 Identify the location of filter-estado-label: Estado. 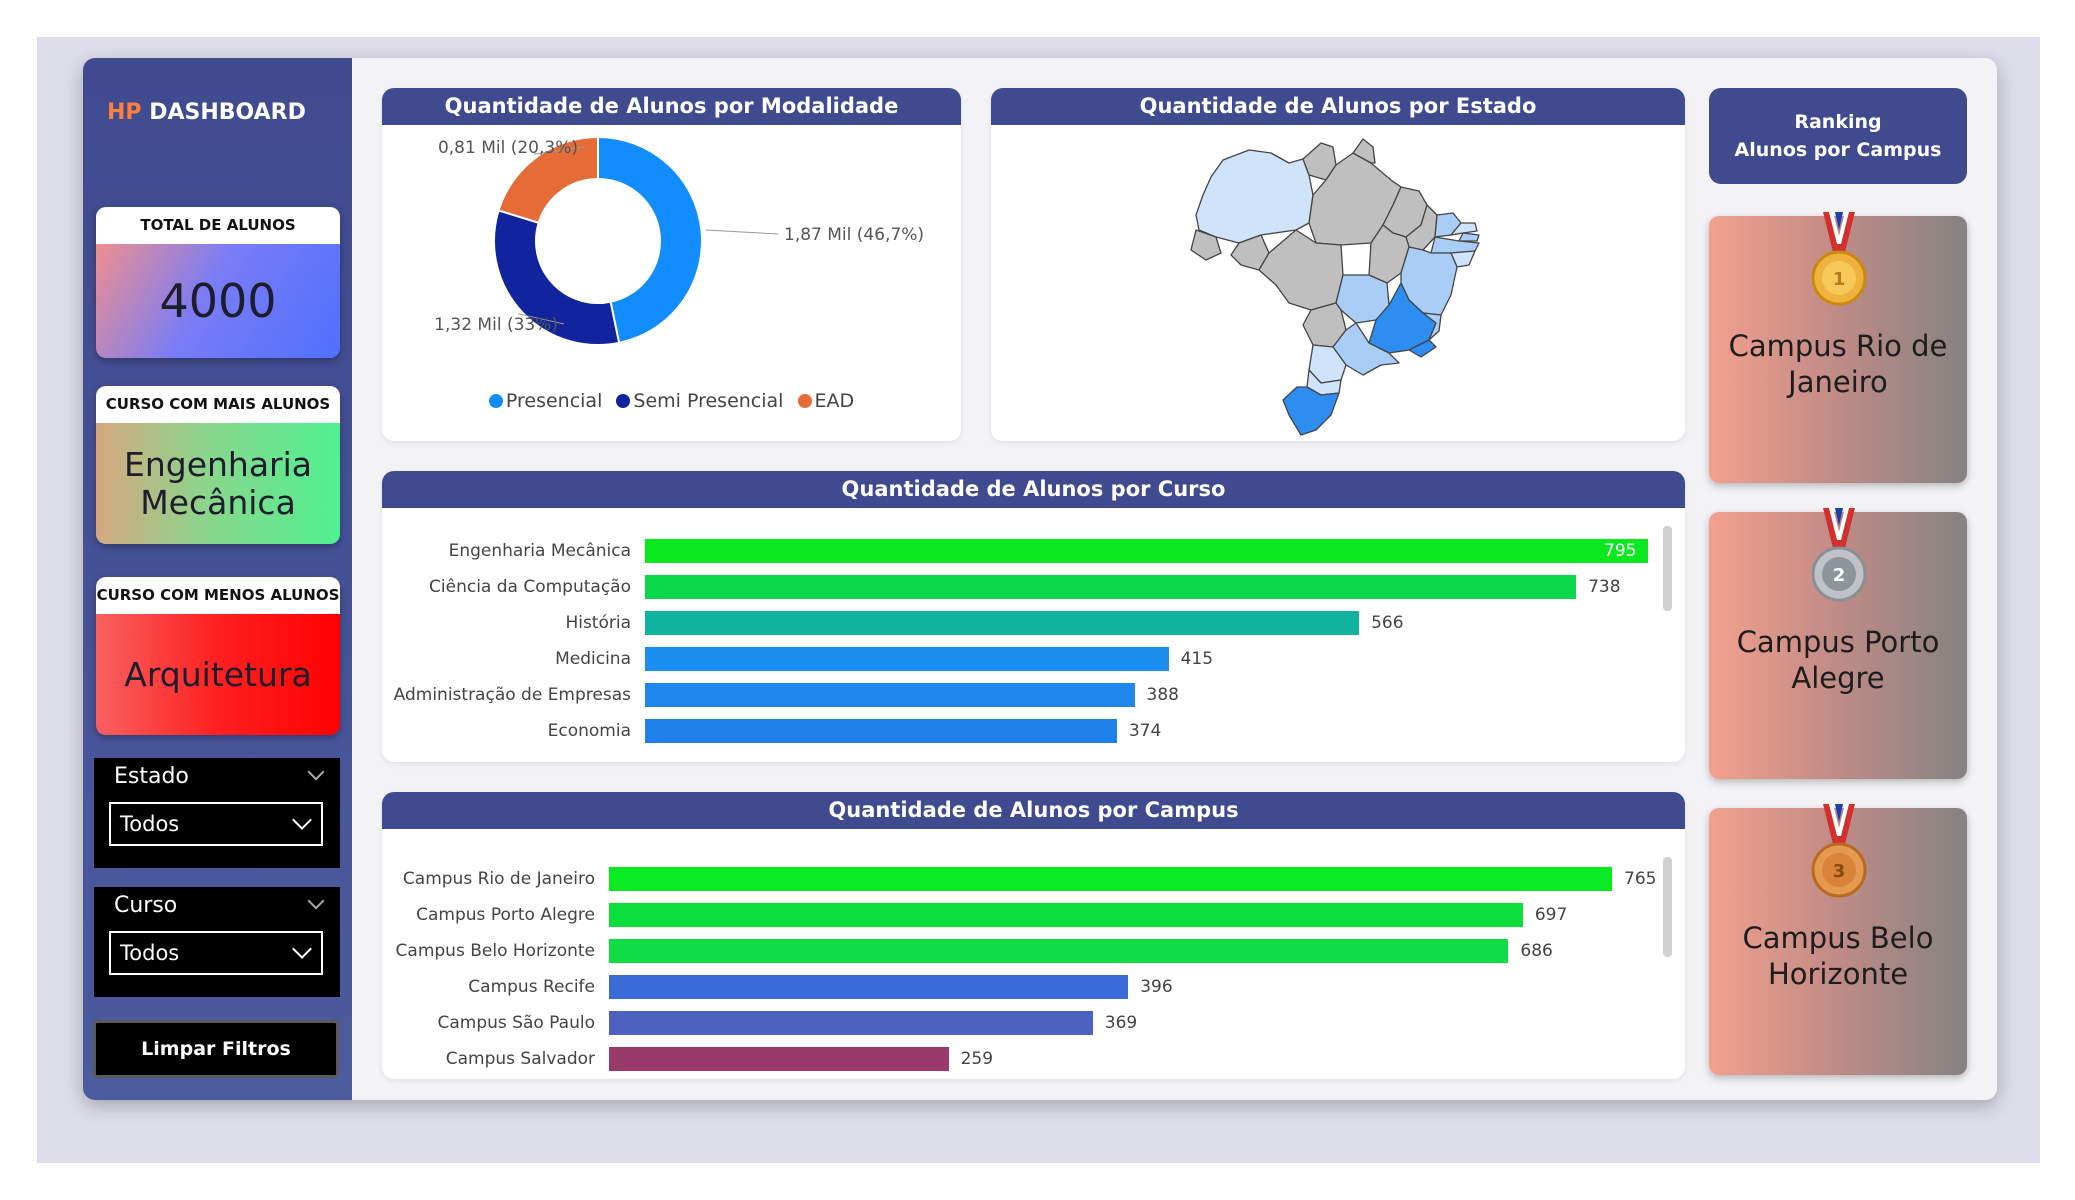
(151, 776).